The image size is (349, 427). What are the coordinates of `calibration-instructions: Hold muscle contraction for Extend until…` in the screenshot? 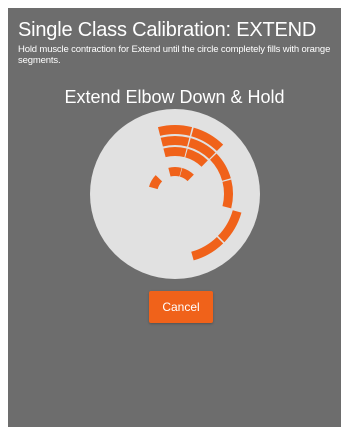 It's located at (174, 55).